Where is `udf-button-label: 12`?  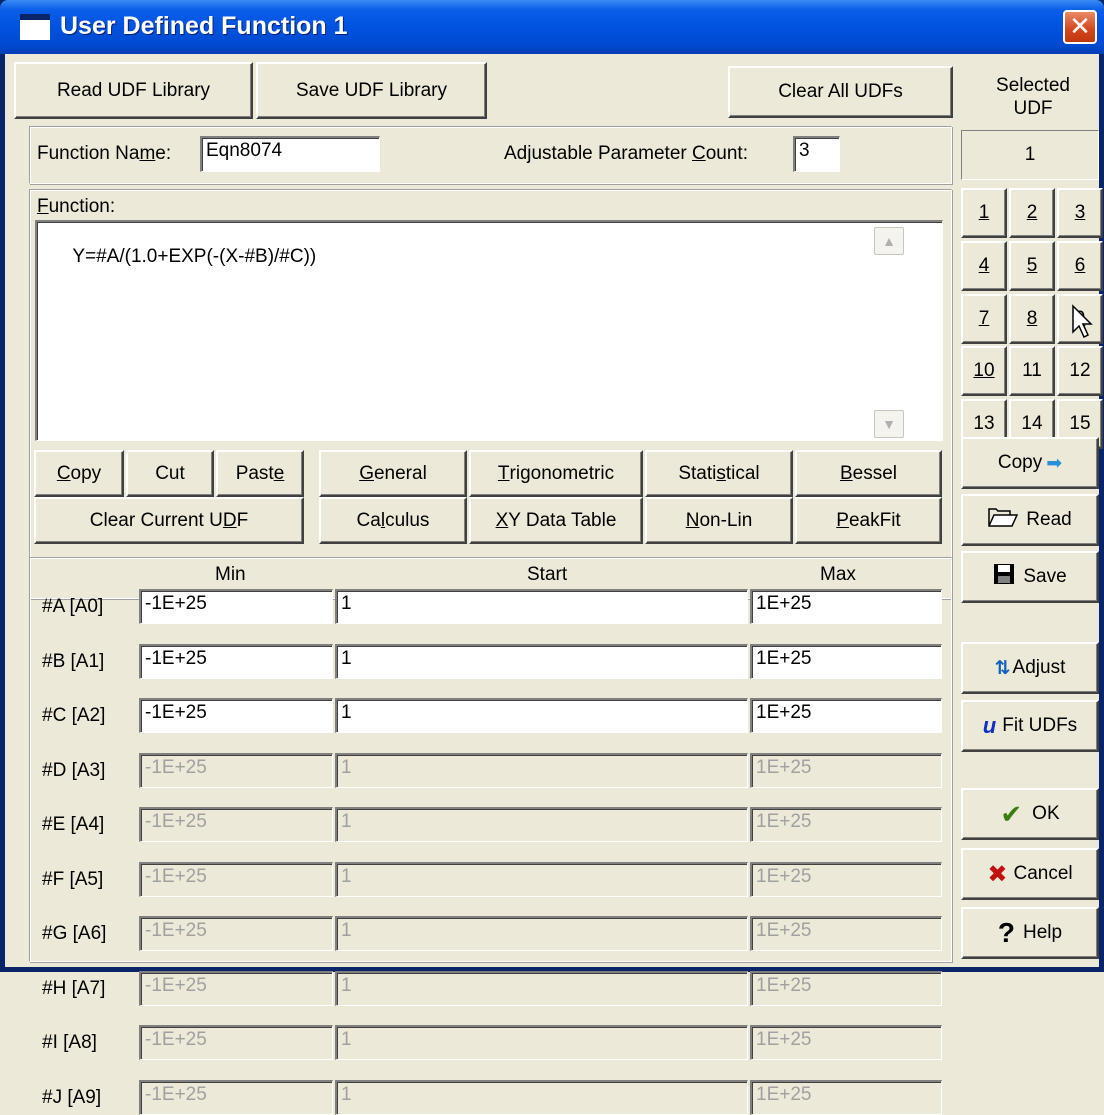 udf-button-label: 12 is located at coordinates (1080, 370).